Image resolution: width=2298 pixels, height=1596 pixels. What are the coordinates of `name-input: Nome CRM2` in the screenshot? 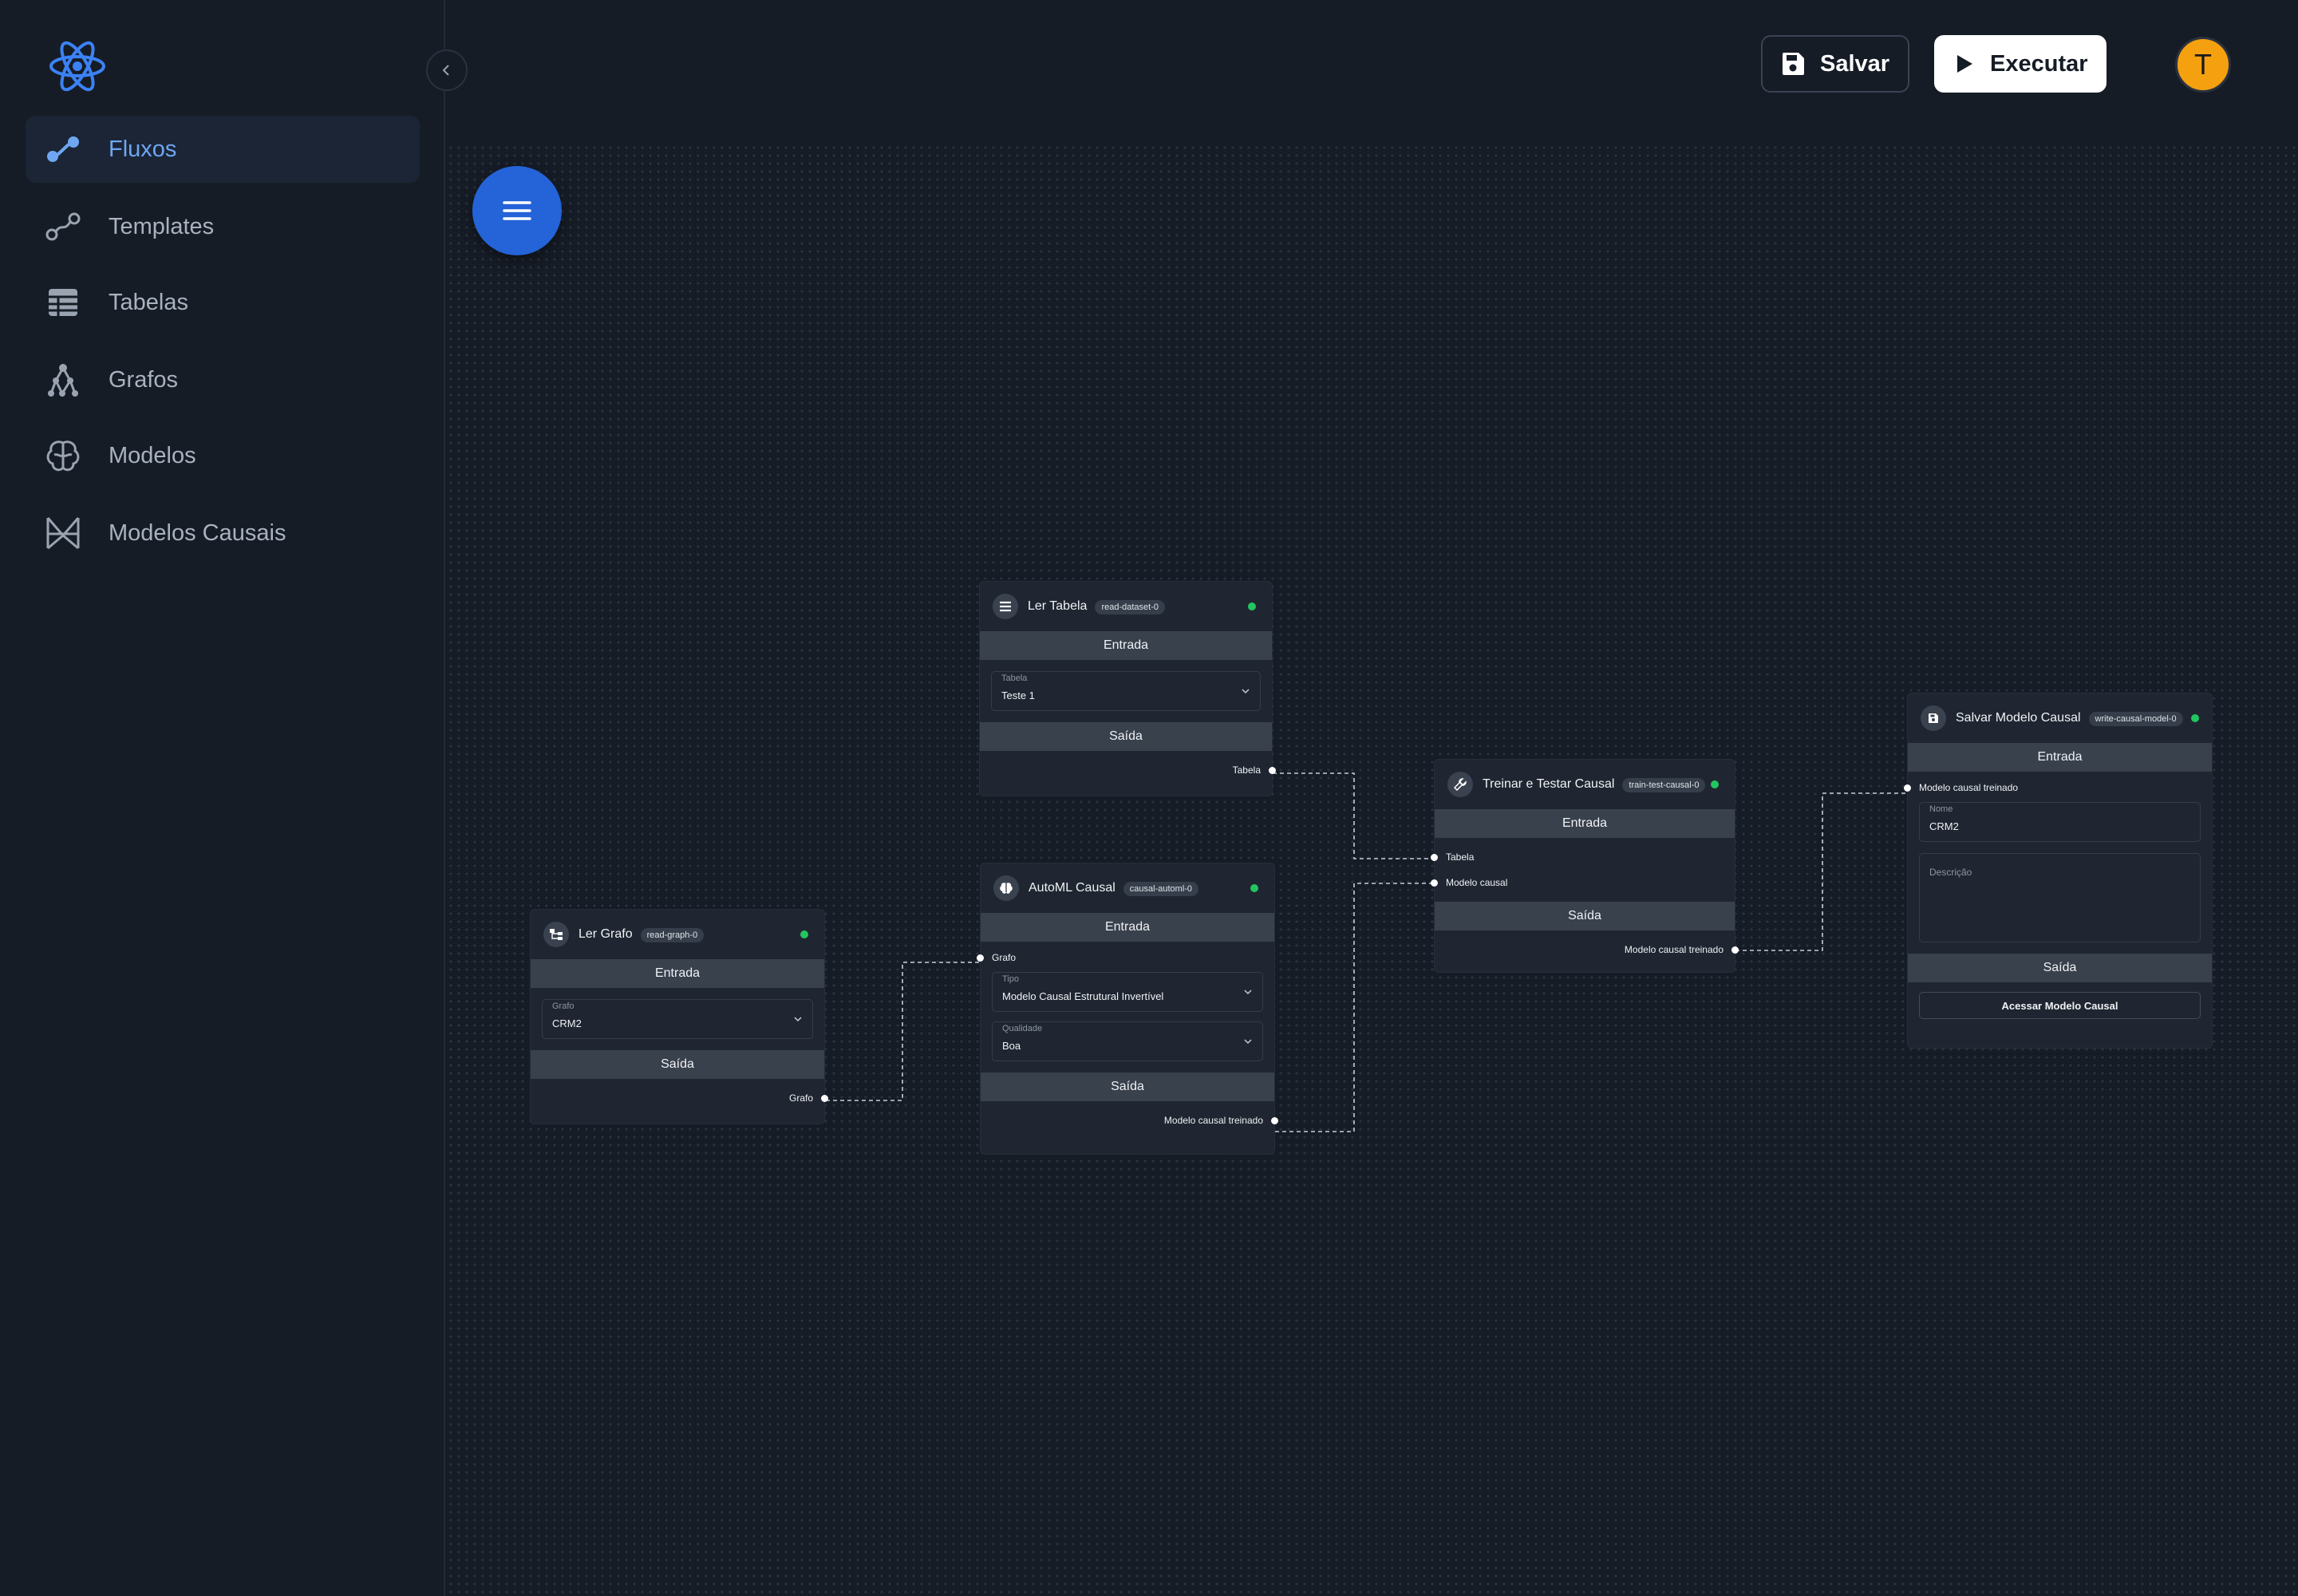 It's located at (2060, 822).